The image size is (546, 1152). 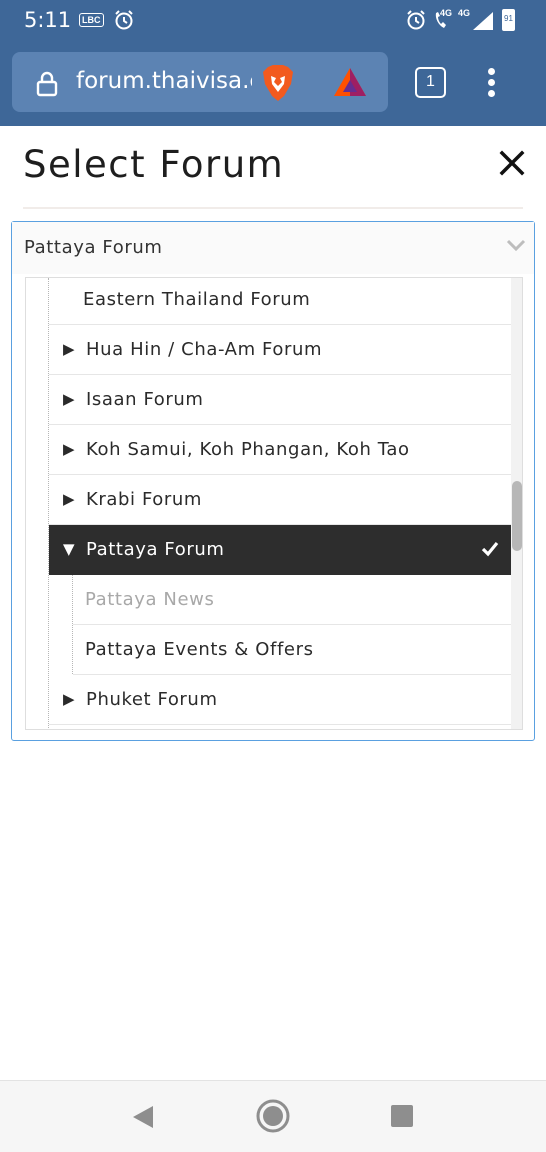 I want to click on forum-option-label: Pattaya Forum, so click(x=155, y=549).